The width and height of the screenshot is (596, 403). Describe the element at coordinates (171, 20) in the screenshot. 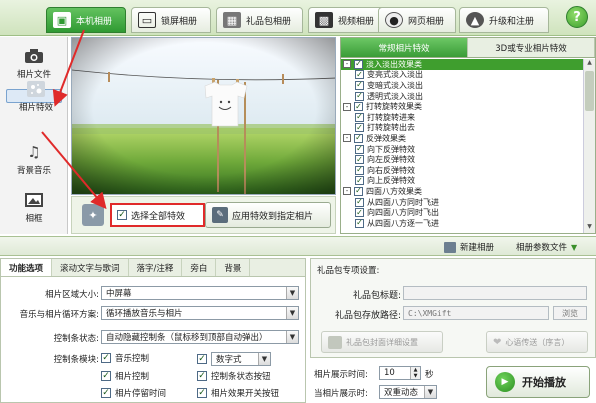

I see `tab-lock-screen-album: ▭ 锁屏相册` at that location.